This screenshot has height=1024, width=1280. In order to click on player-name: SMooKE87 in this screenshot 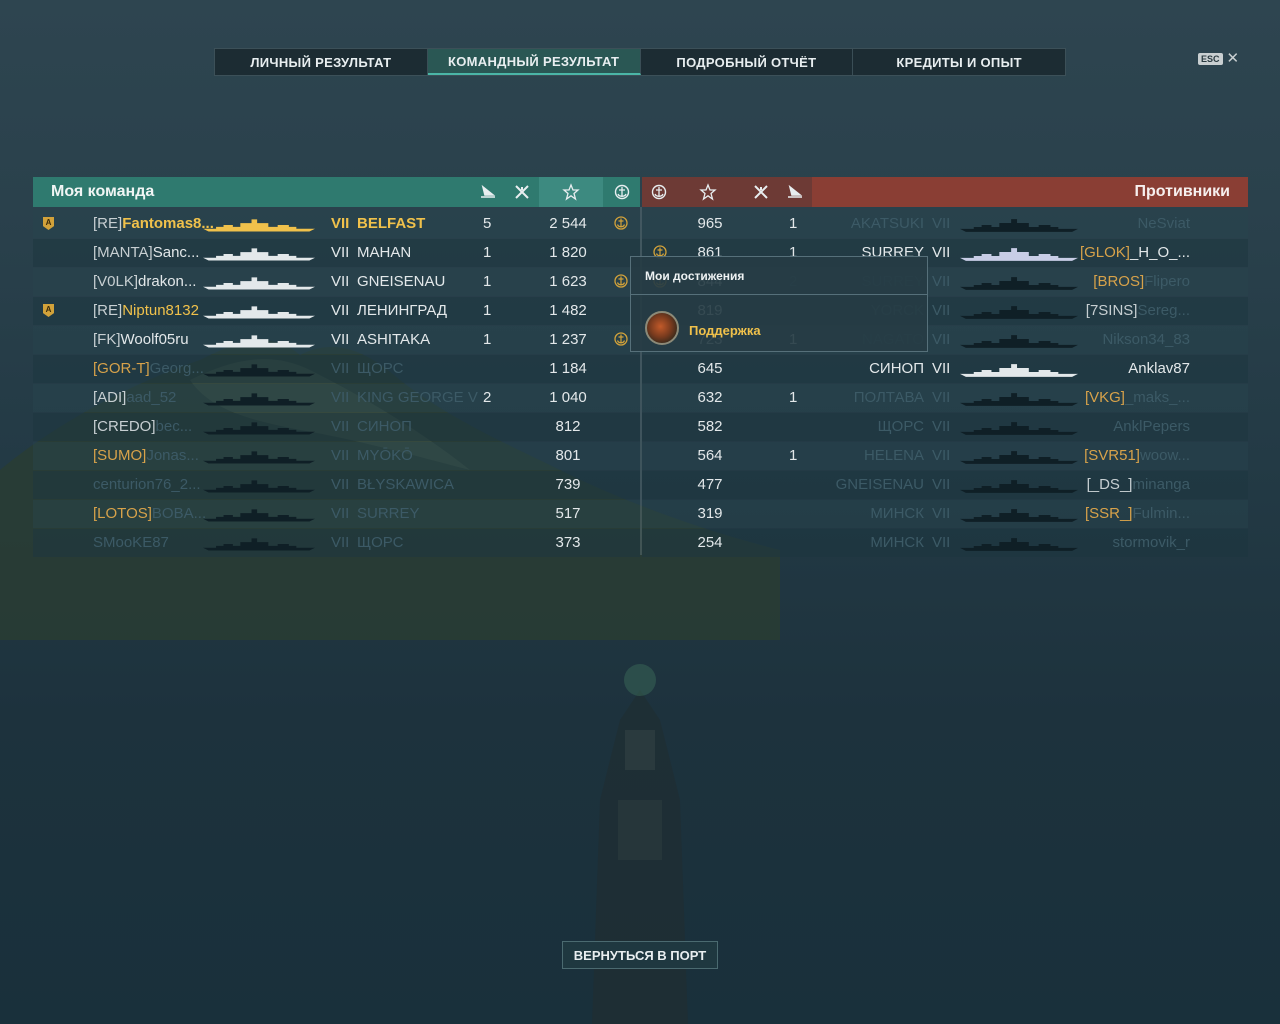, I will do `click(131, 542)`.